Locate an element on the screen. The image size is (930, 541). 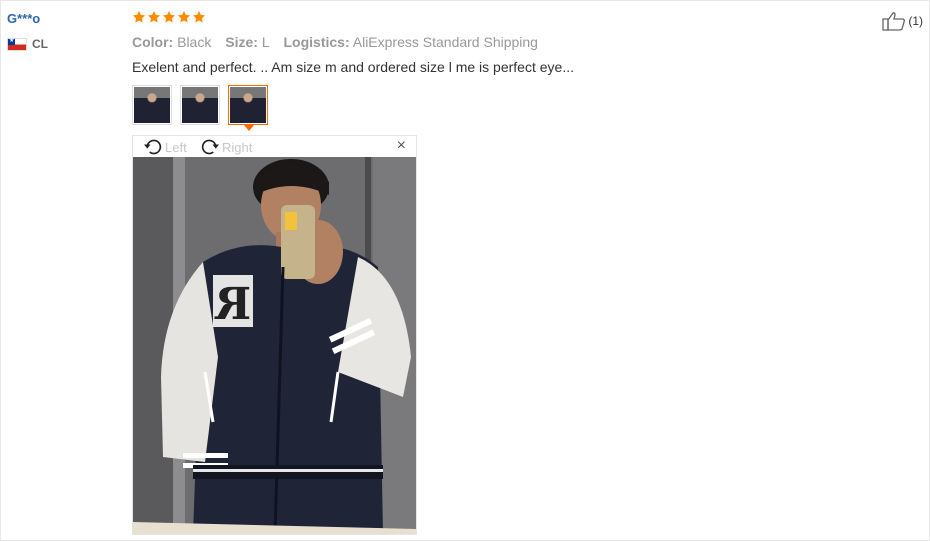
helpful-vote: (1) is located at coordinates (902, 21).